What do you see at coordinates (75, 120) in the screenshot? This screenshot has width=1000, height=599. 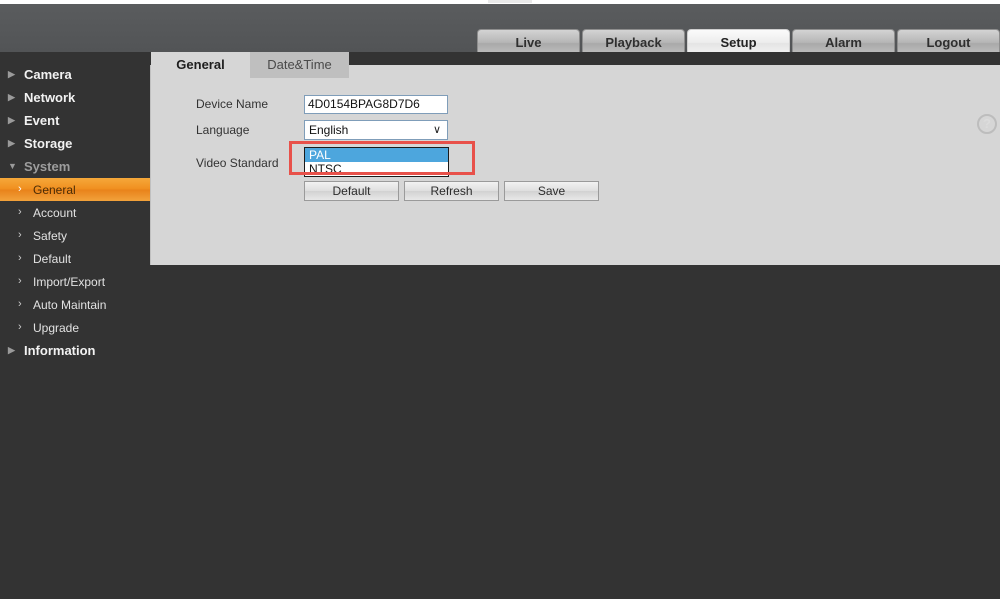 I see `sidebar-item-event: ▶ Event` at bounding box center [75, 120].